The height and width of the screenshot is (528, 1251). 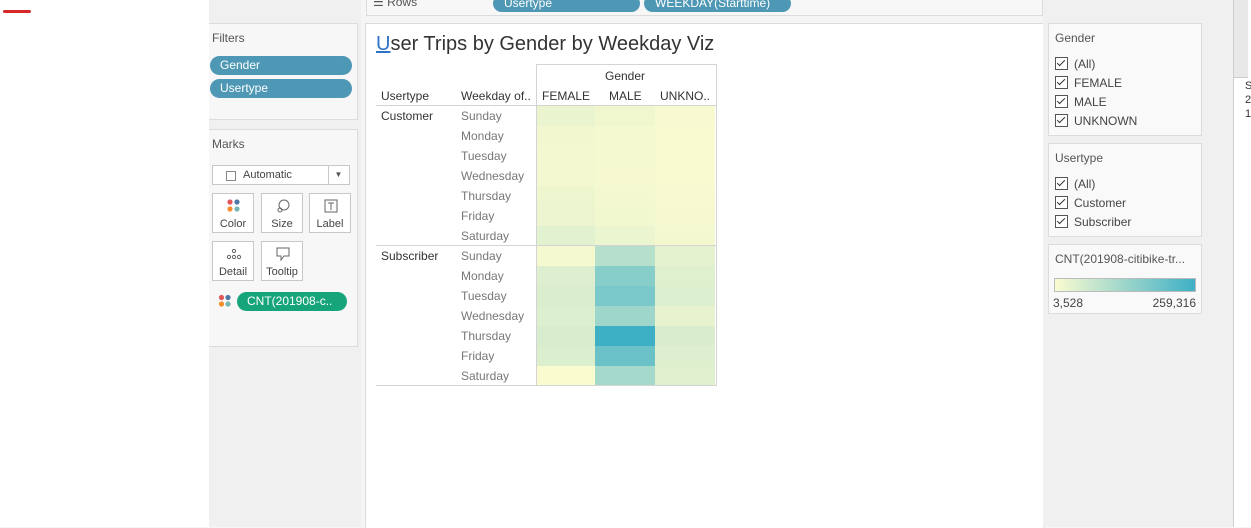 I want to click on color-legend-max: 259,316, so click(x=1174, y=303).